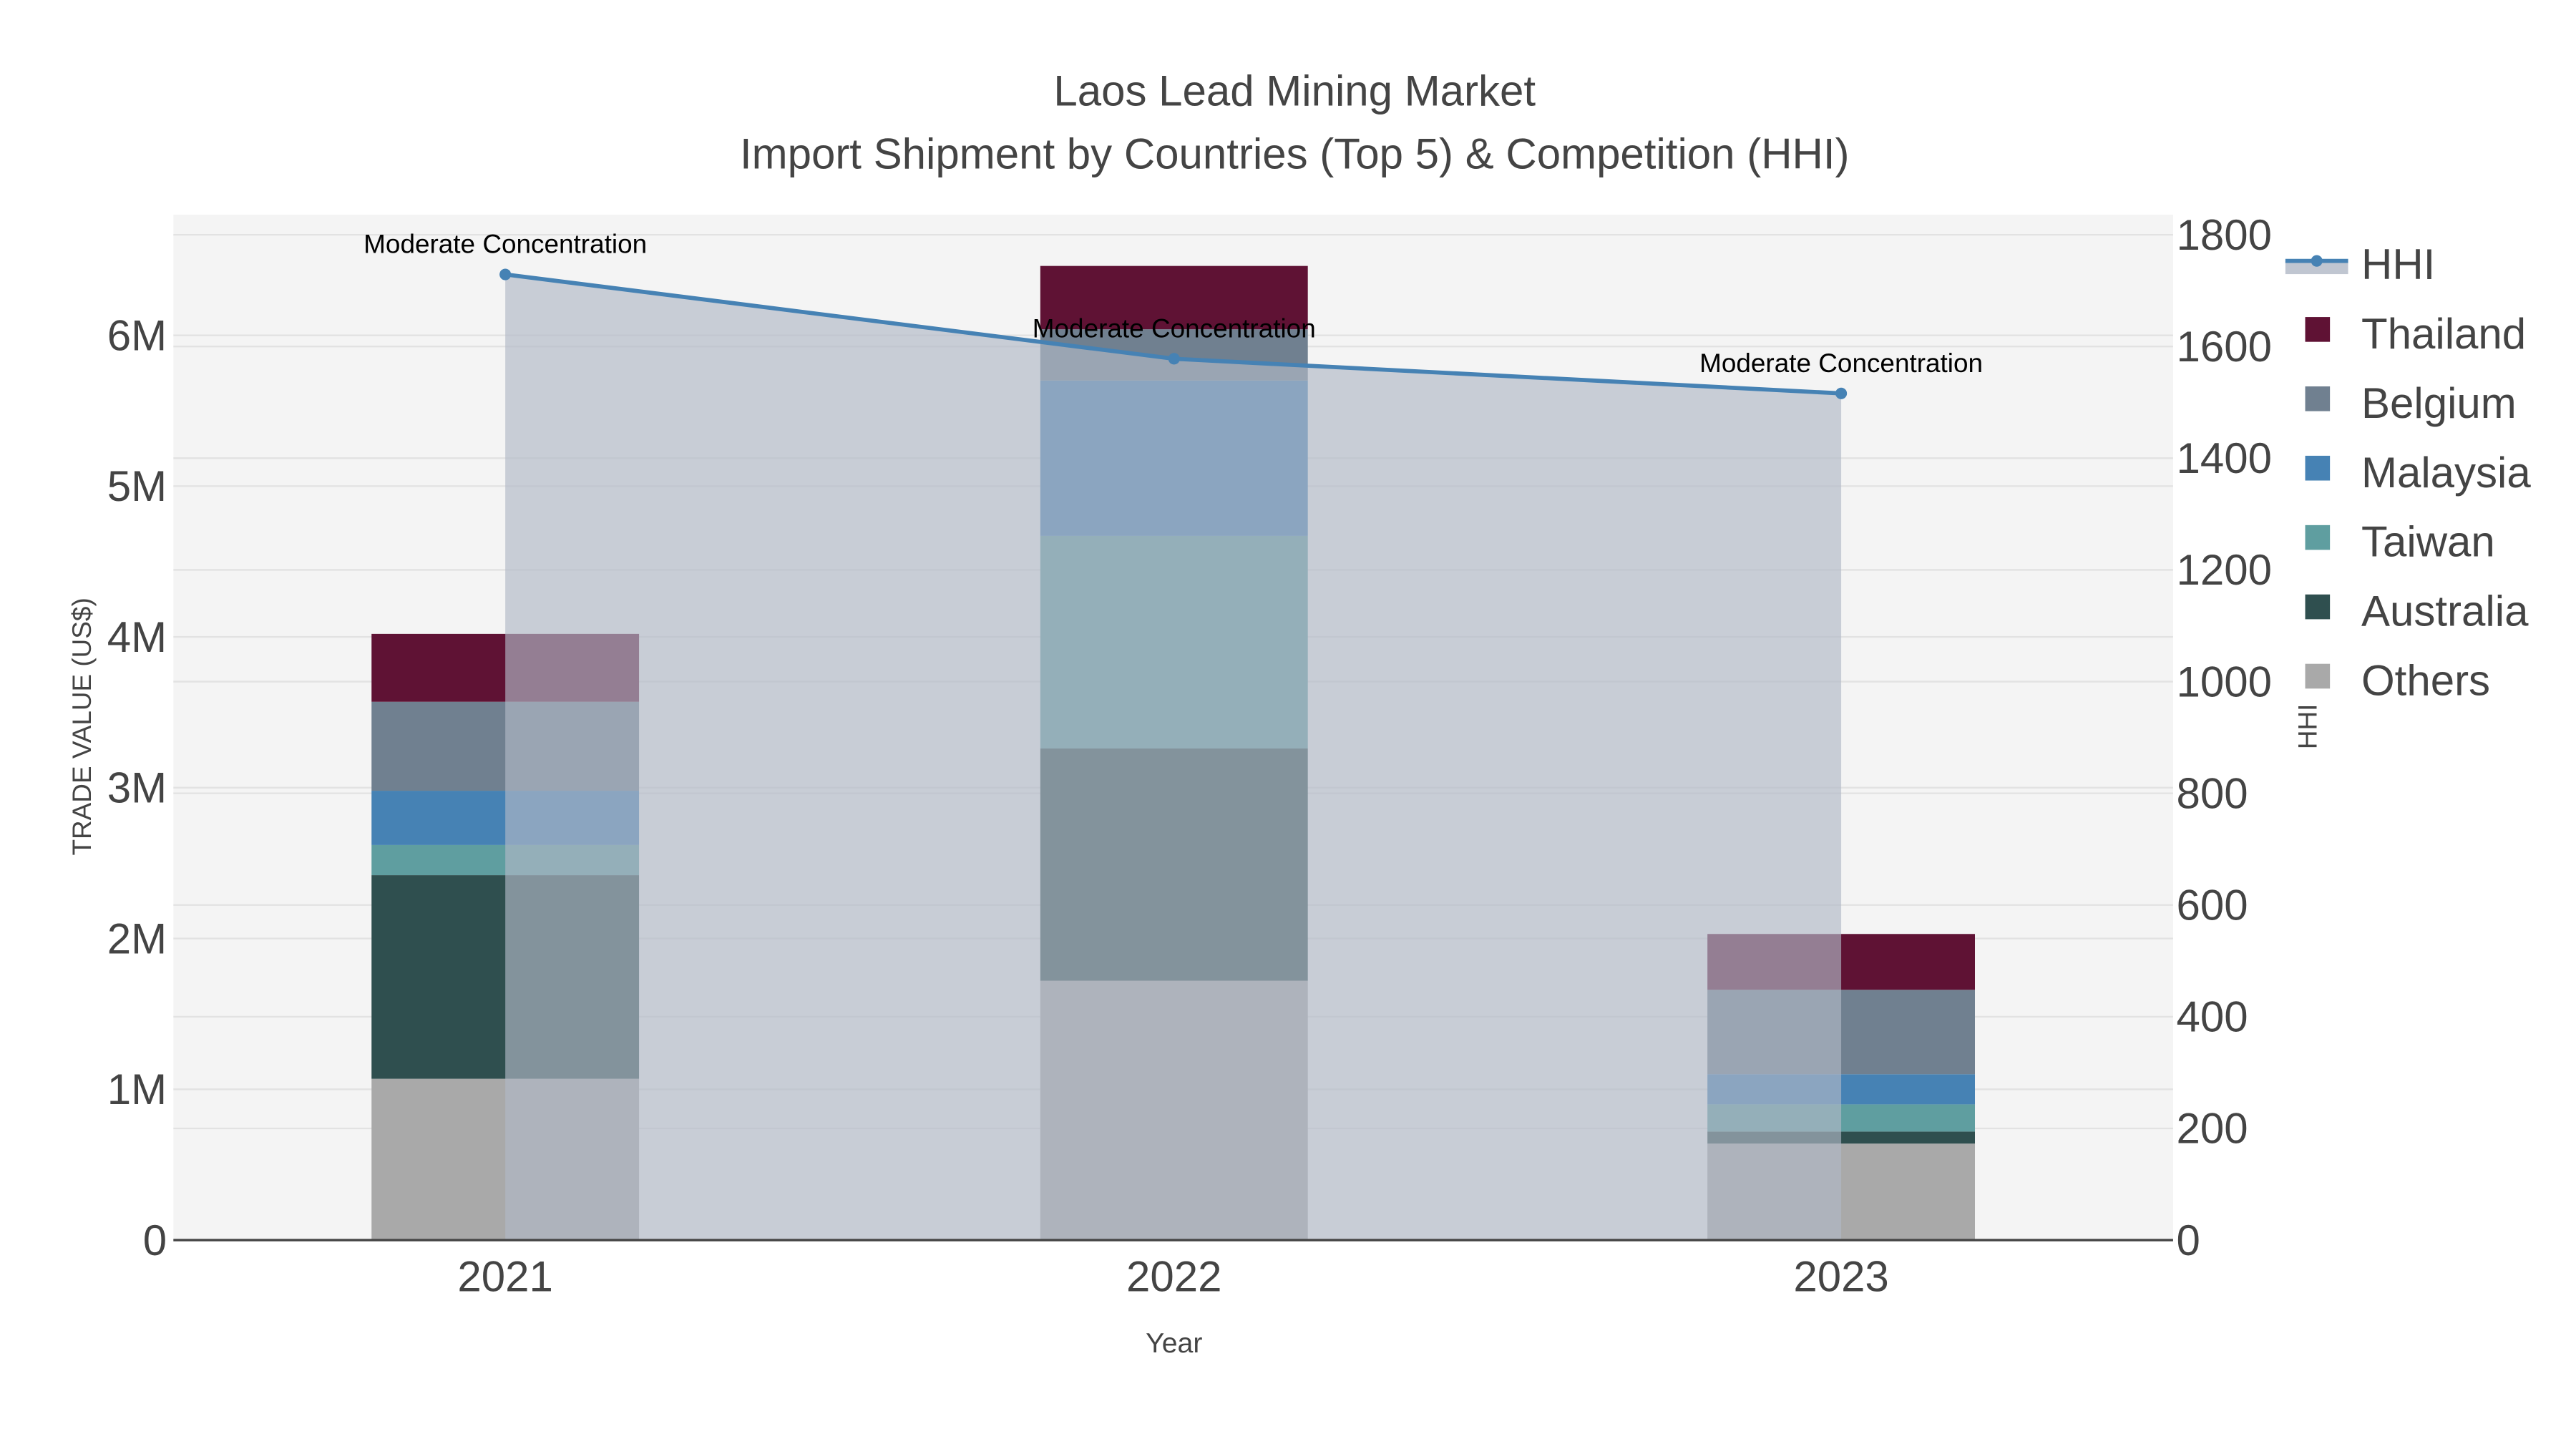 The height and width of the screenshot is (1449, 2576). Describe the element at coordinates (1840, 1277) in the screenshot. I see `x-tick-label: 2023` at that location.